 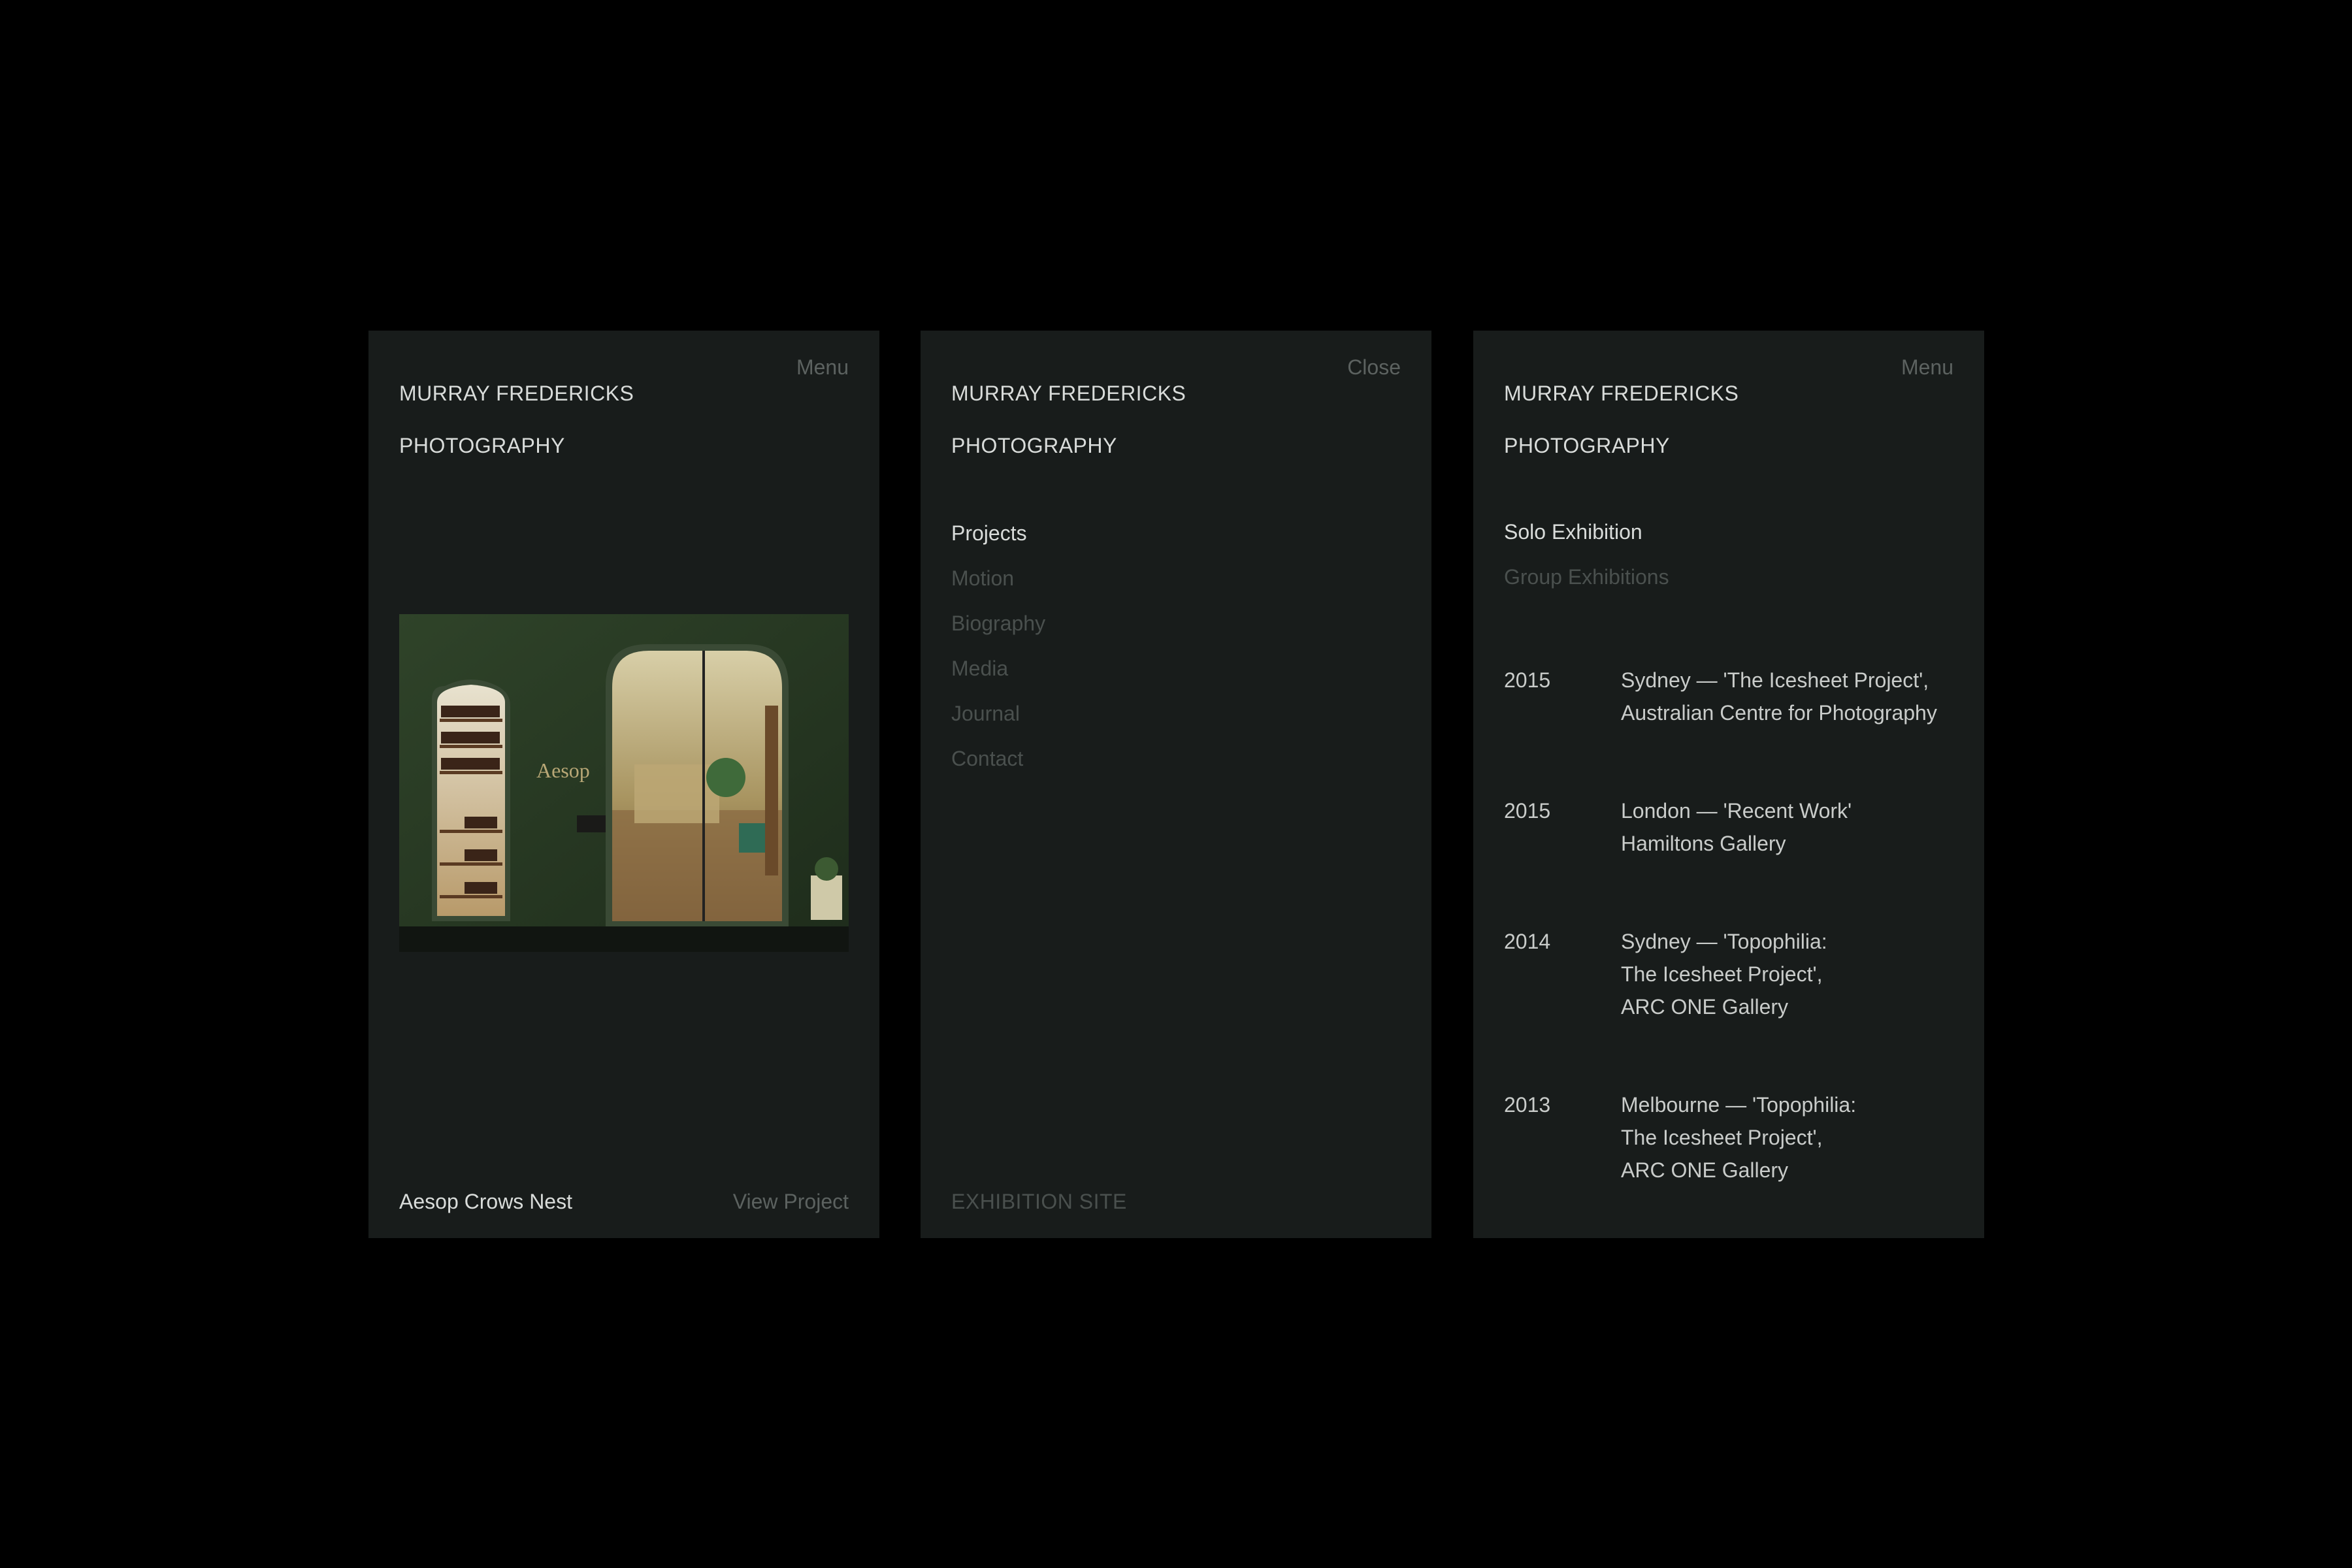 I want to click on nav-item-motion: Motion, so click(x=998, y=587).